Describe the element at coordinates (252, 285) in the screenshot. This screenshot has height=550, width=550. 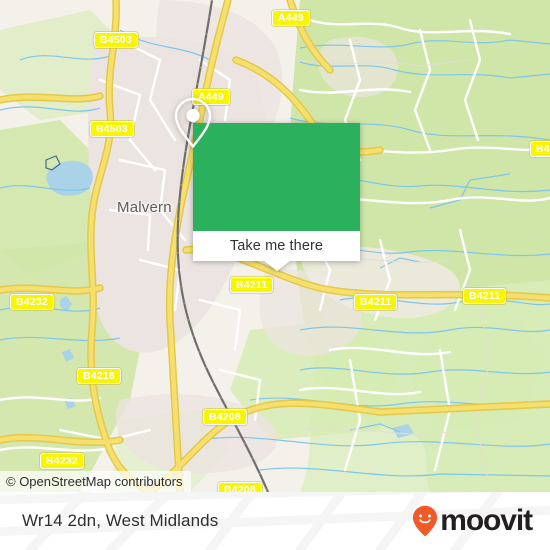
I see `road-shield-b4211-west: B4211` at that location.